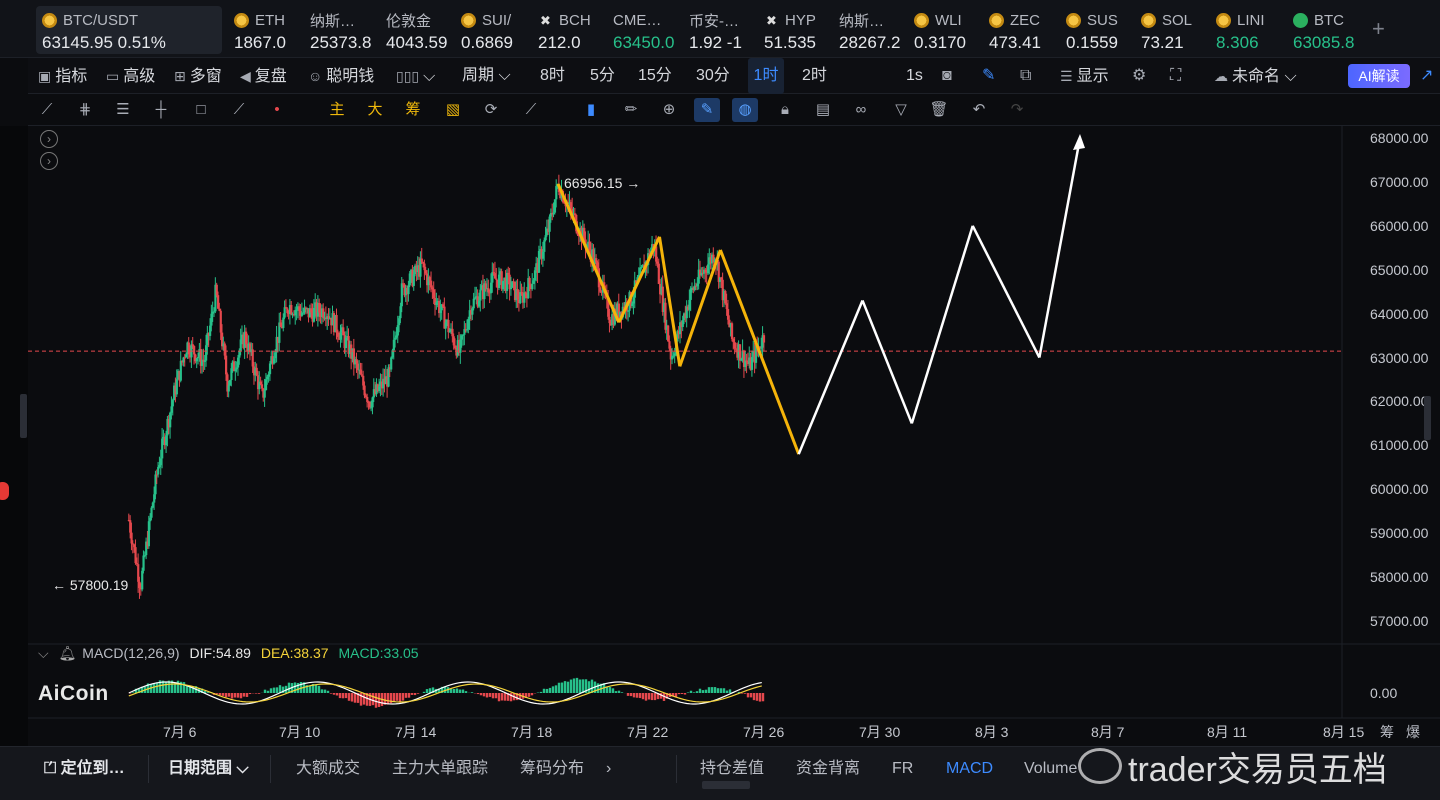  I want to click on ticker-item-0: BTC/USDT 63145.95 0.51%, so click(129, 30).